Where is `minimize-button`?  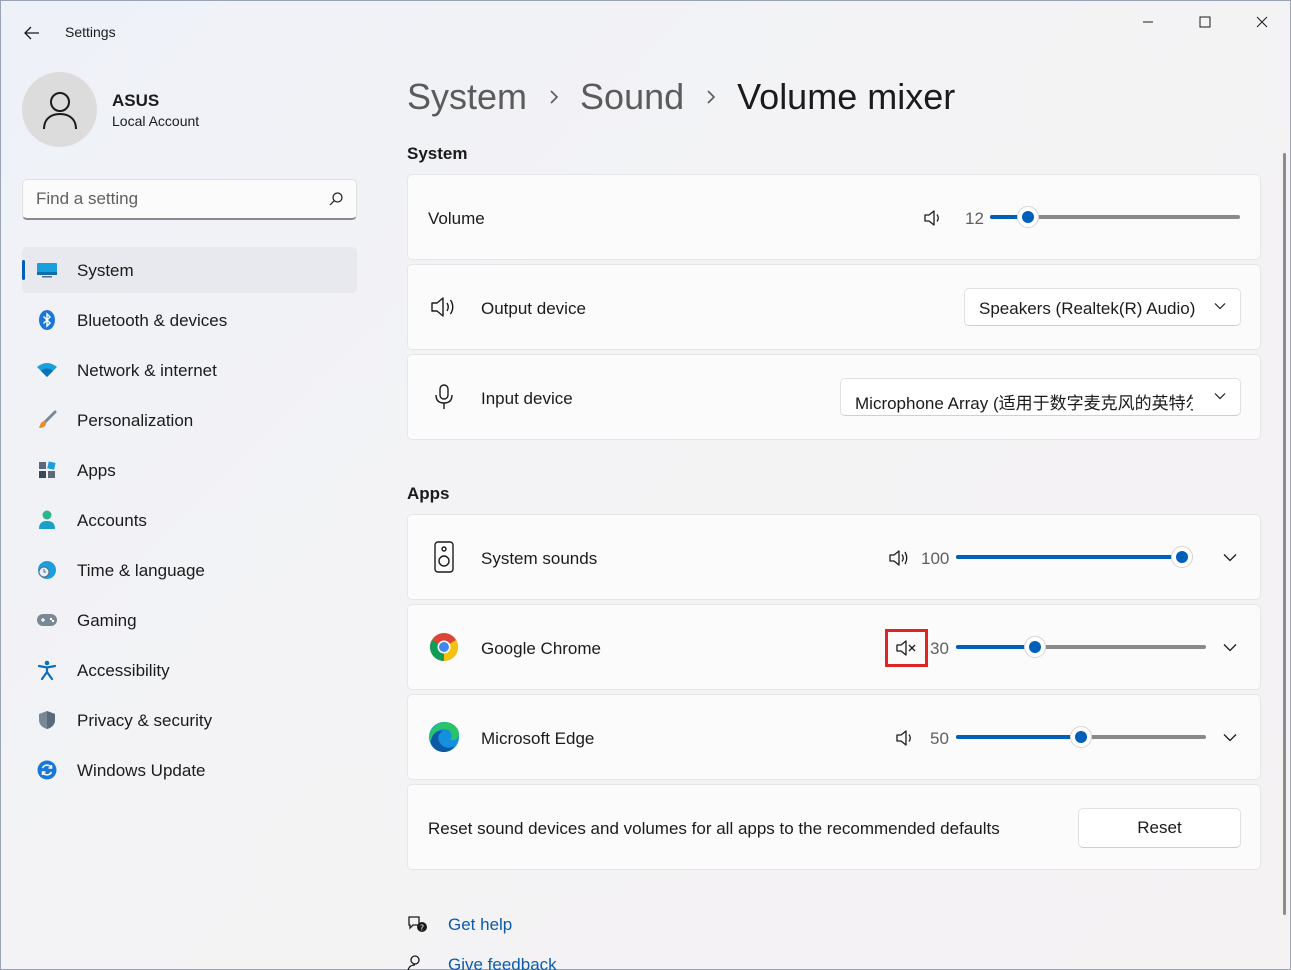
minimize-button is located at coordinates (1148, 22).